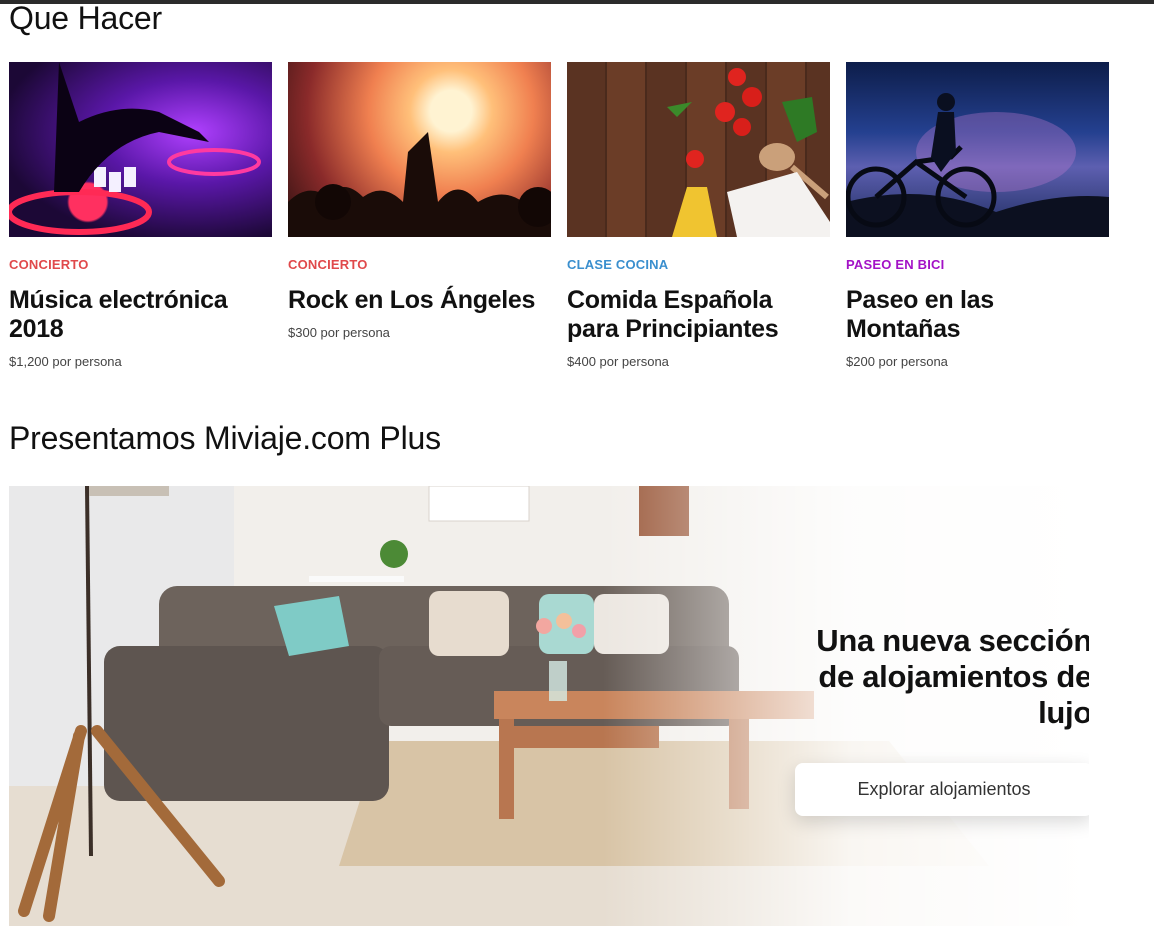 The height and width of the screenshot is (950, 1154). What do you see at coordinates (140, 315) in the screenshot?
I see `card-title: Música electrónica 2018` at bounding box center [140, 315].